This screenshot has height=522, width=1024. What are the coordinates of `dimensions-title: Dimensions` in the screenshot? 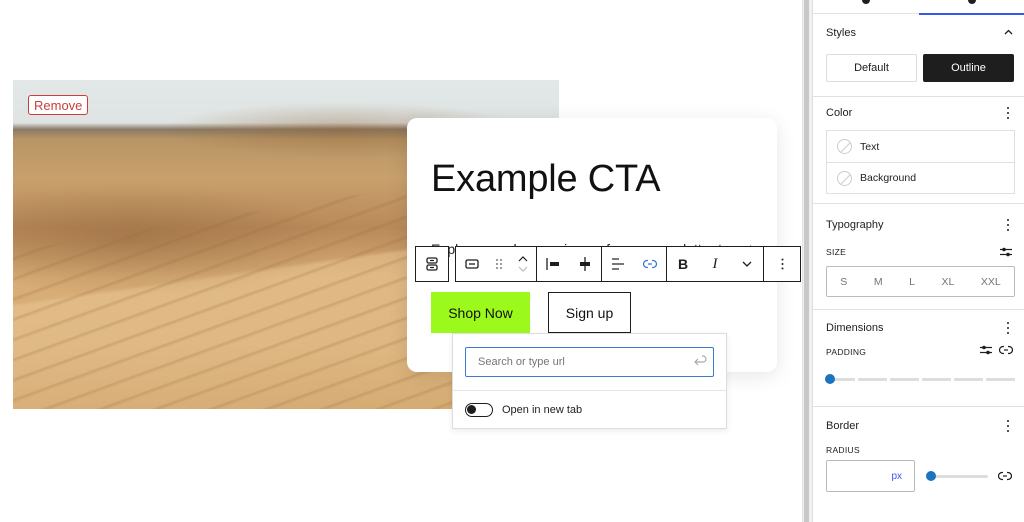 It's located at (855, 328).